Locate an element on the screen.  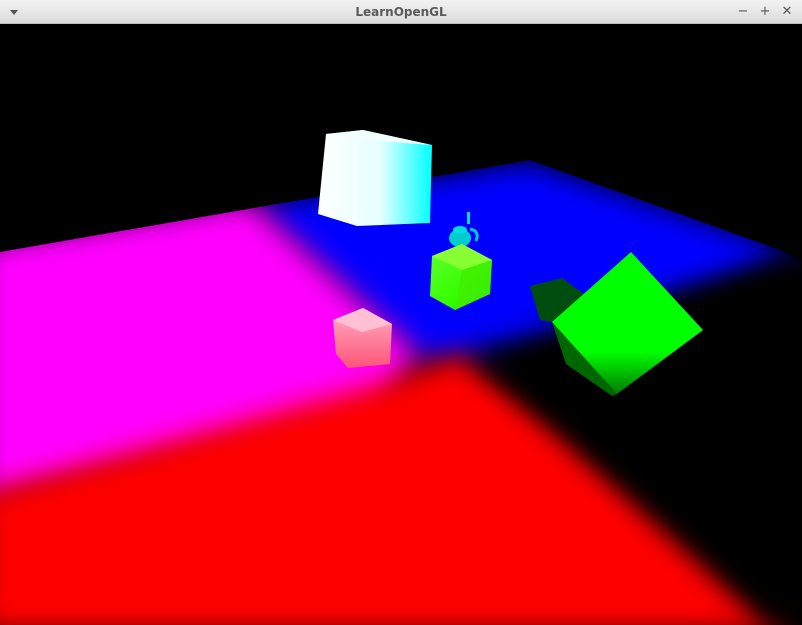
title-bar: LearnOpenGL − + ✕ is located at coordinates (401, 12).